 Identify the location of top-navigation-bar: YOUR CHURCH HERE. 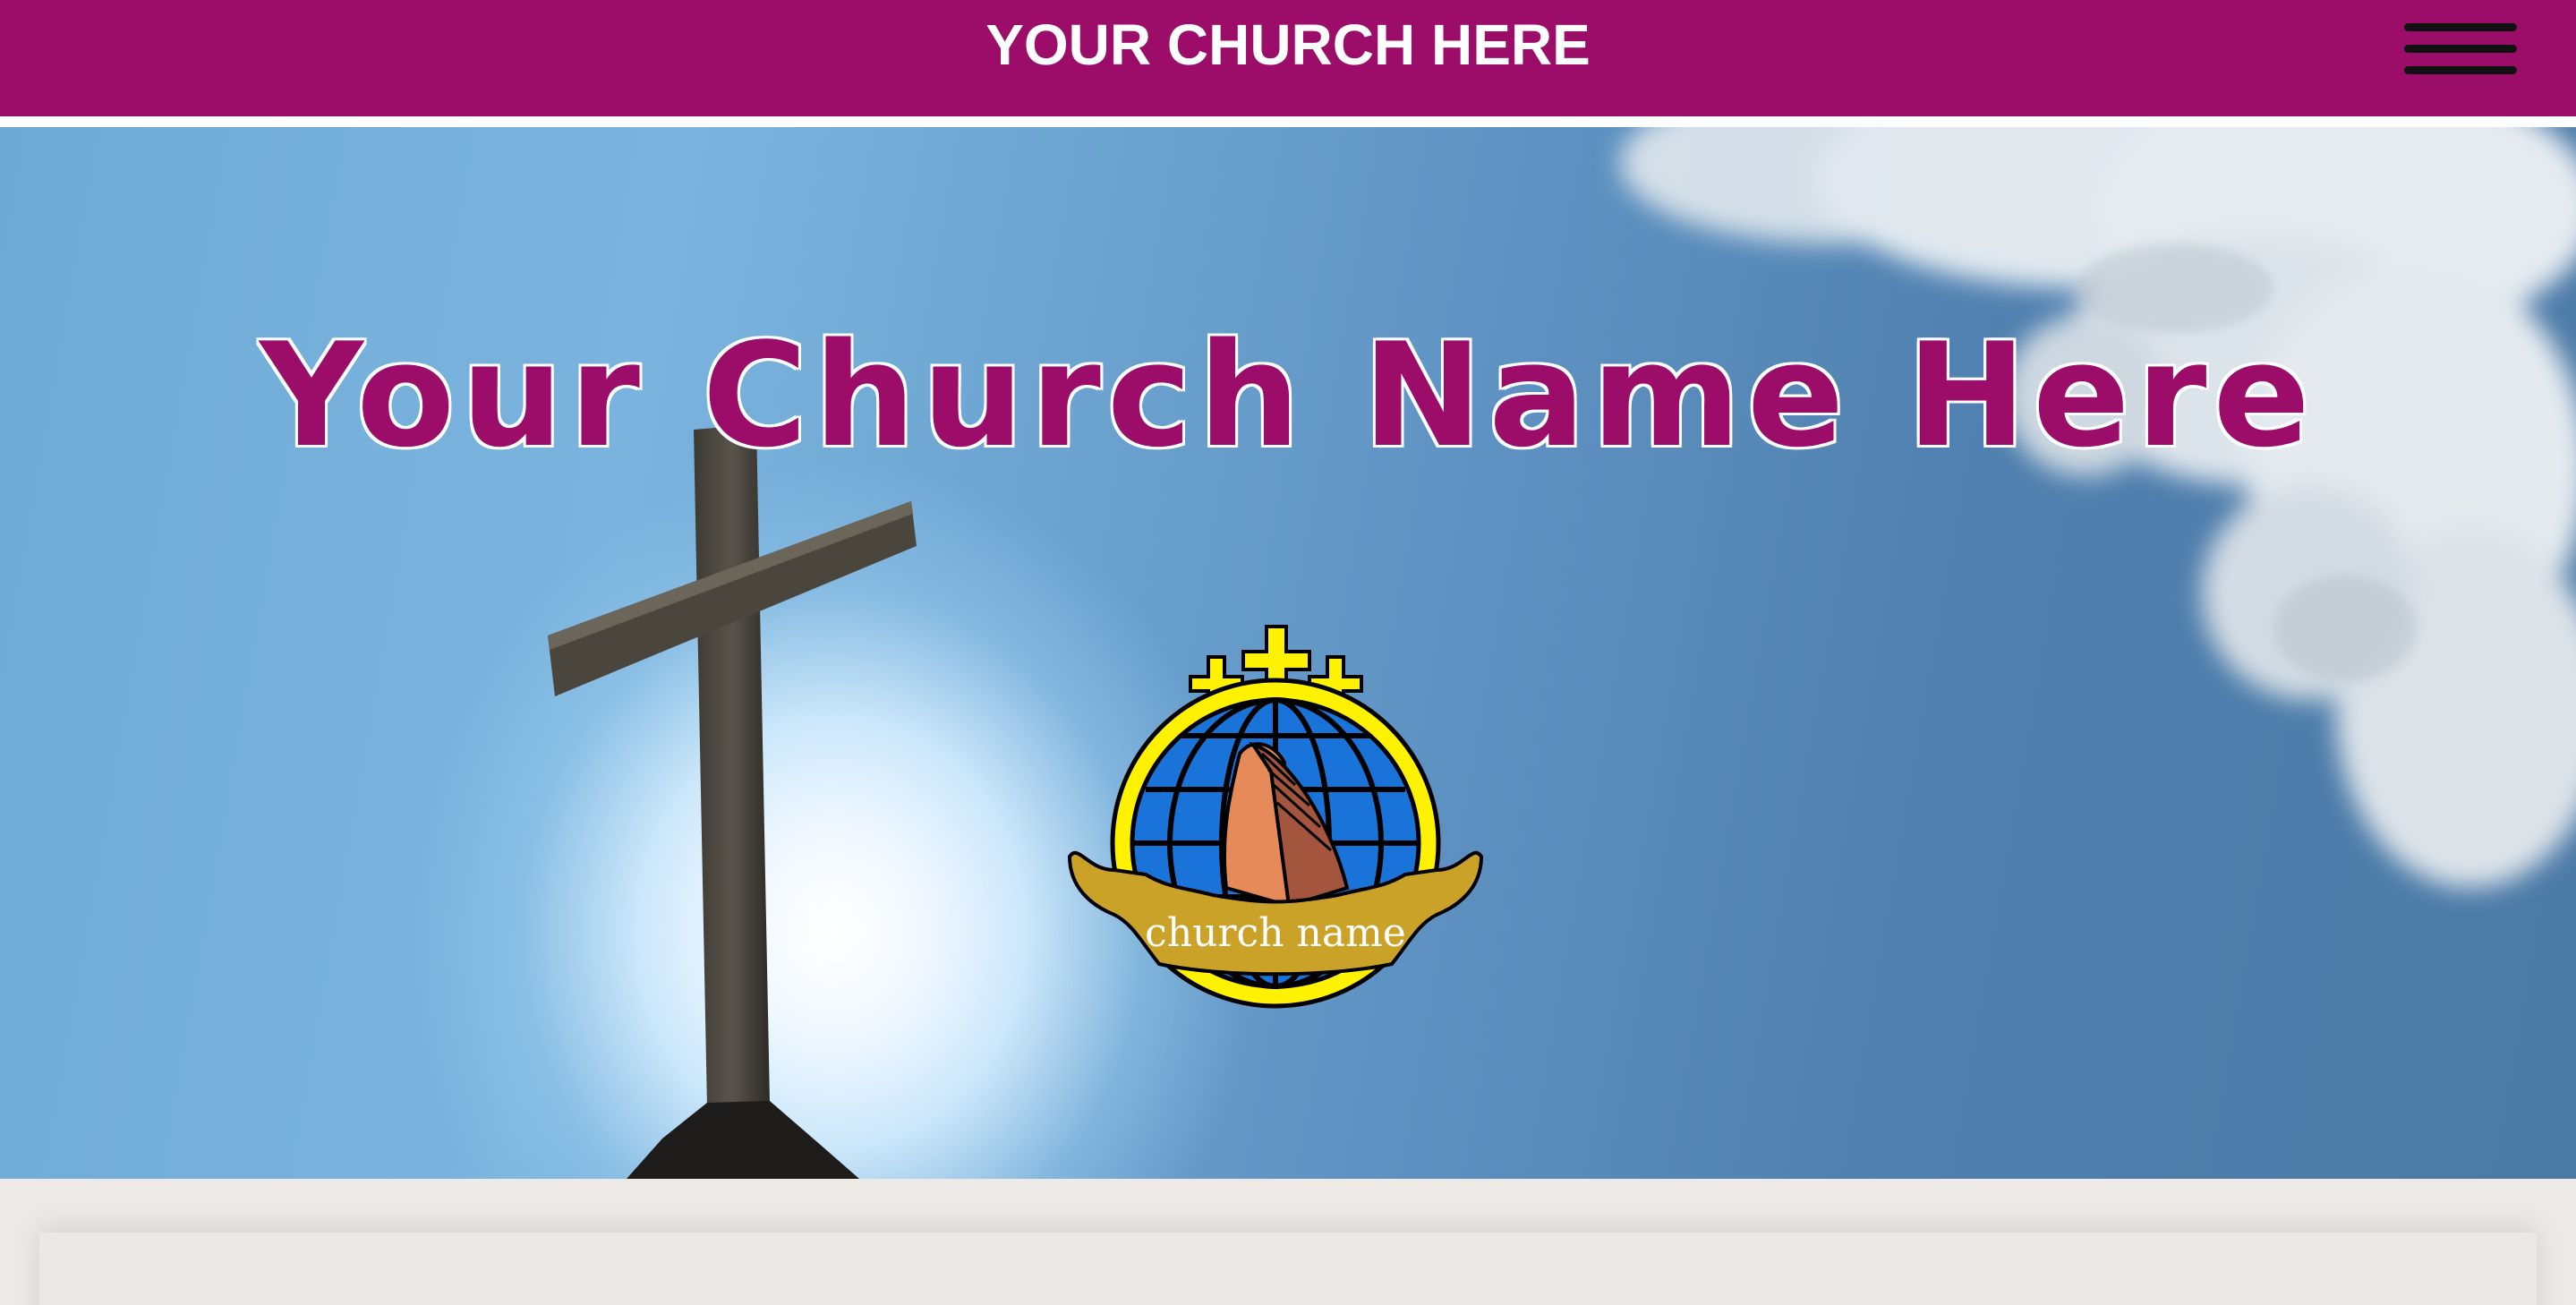
(1288, 58).